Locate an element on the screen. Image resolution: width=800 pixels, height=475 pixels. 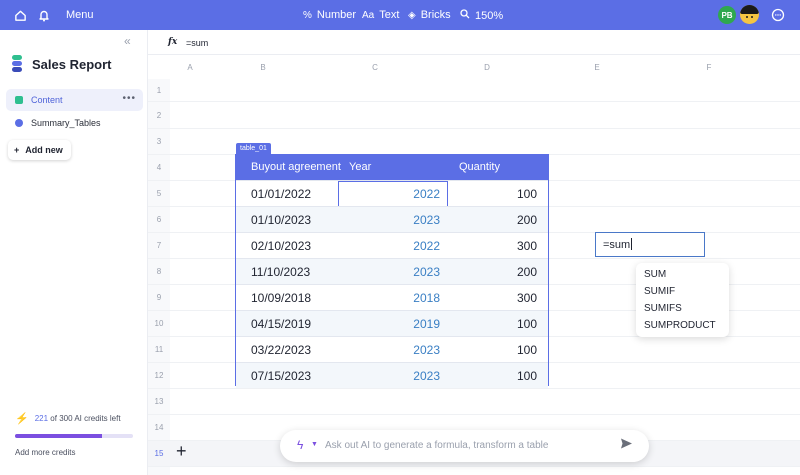
more-options-icon: ••• is located at coordinates (129, 98).